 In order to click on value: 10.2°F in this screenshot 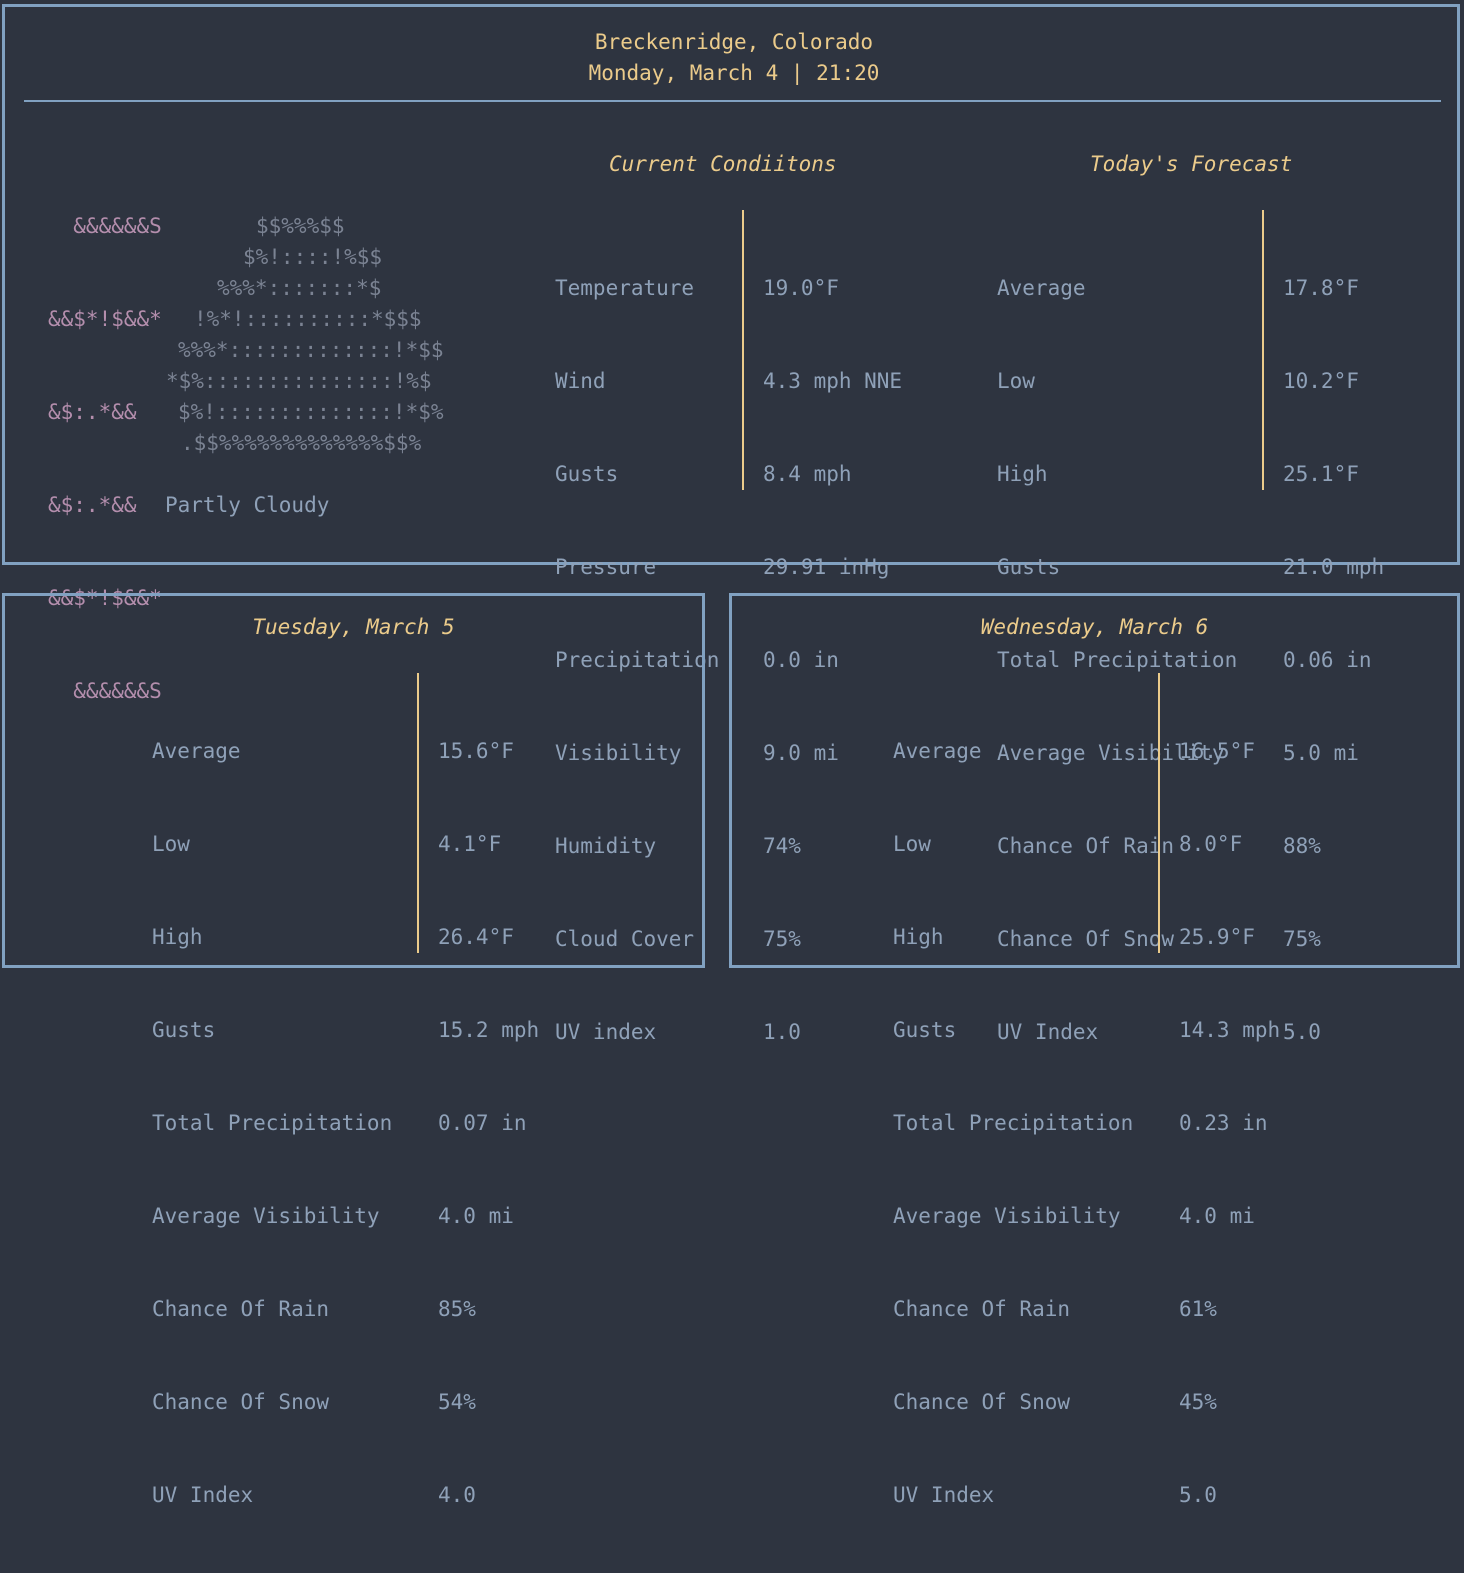, I will do `click(1321, 381)`.